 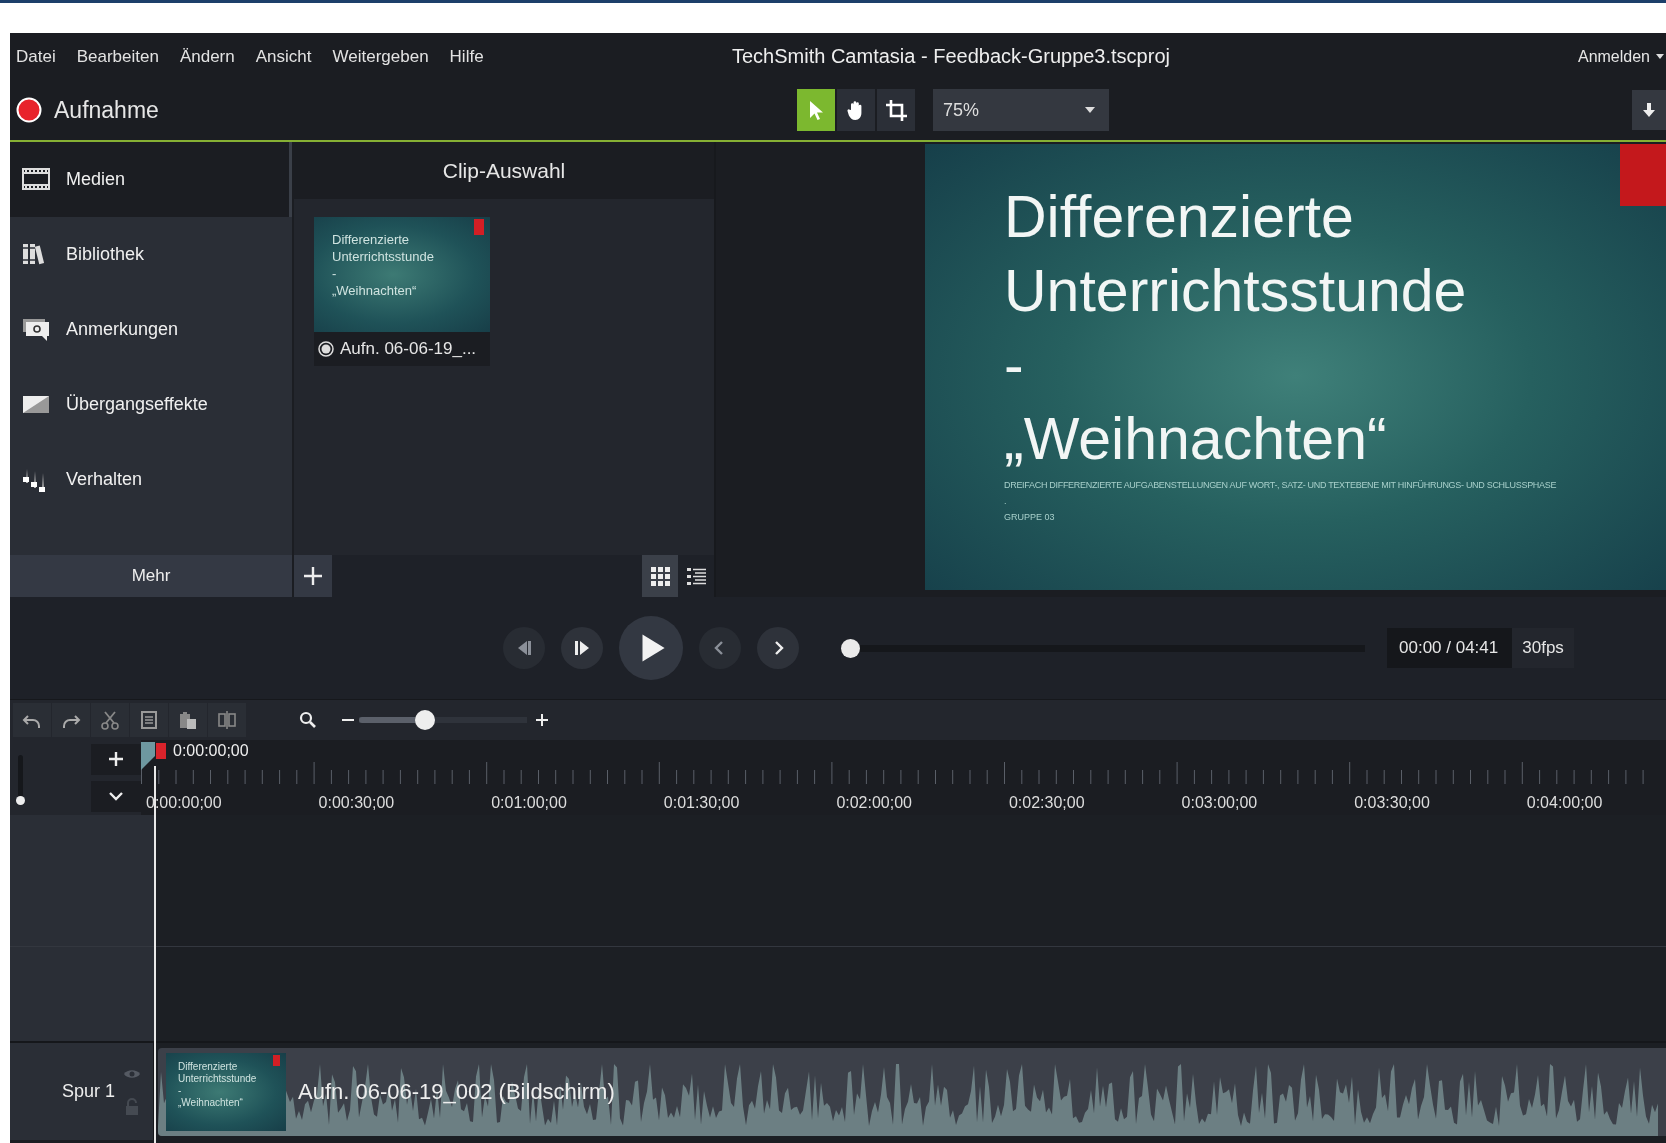 What do you see at coordinates (1543, 648) in the screenshot?
I see `frame-rate: 30fps` at bounding box center [1543, 648].